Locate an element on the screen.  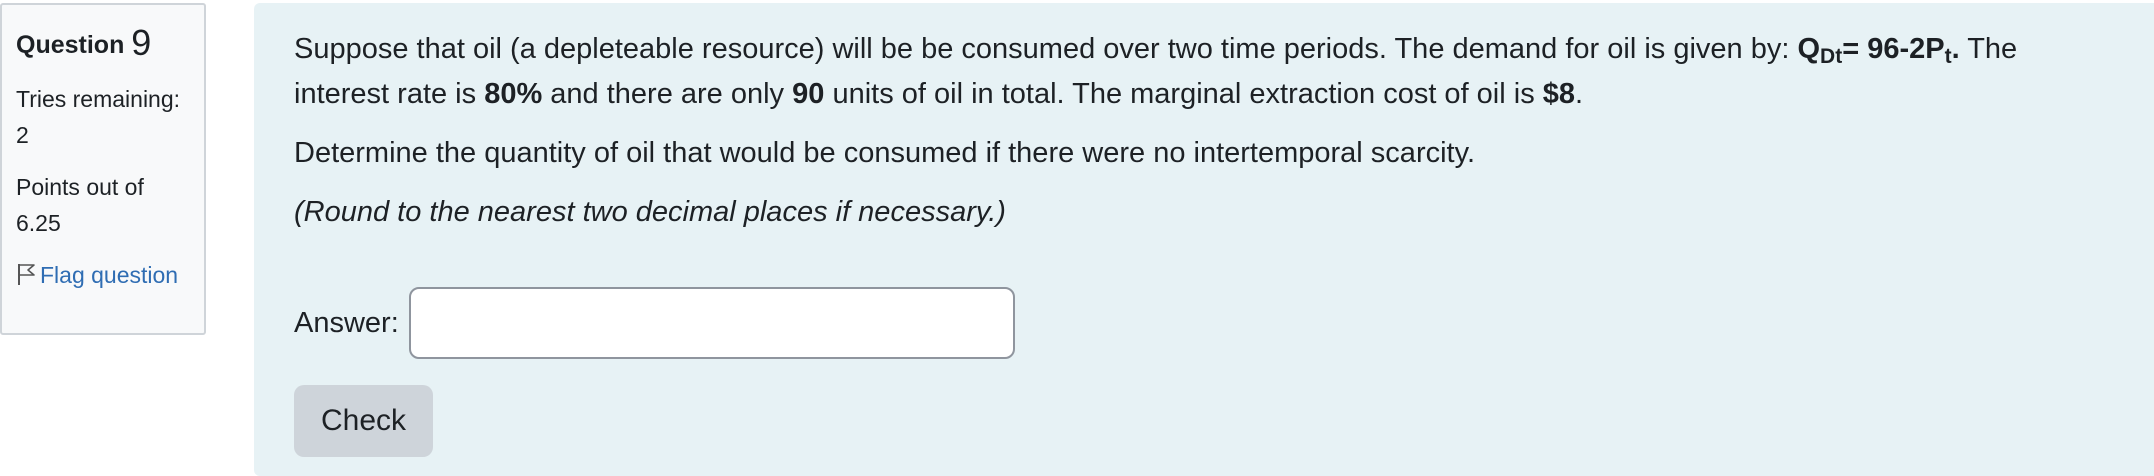
eq-q-sub: Dt is located at coordinates (1831, 56).